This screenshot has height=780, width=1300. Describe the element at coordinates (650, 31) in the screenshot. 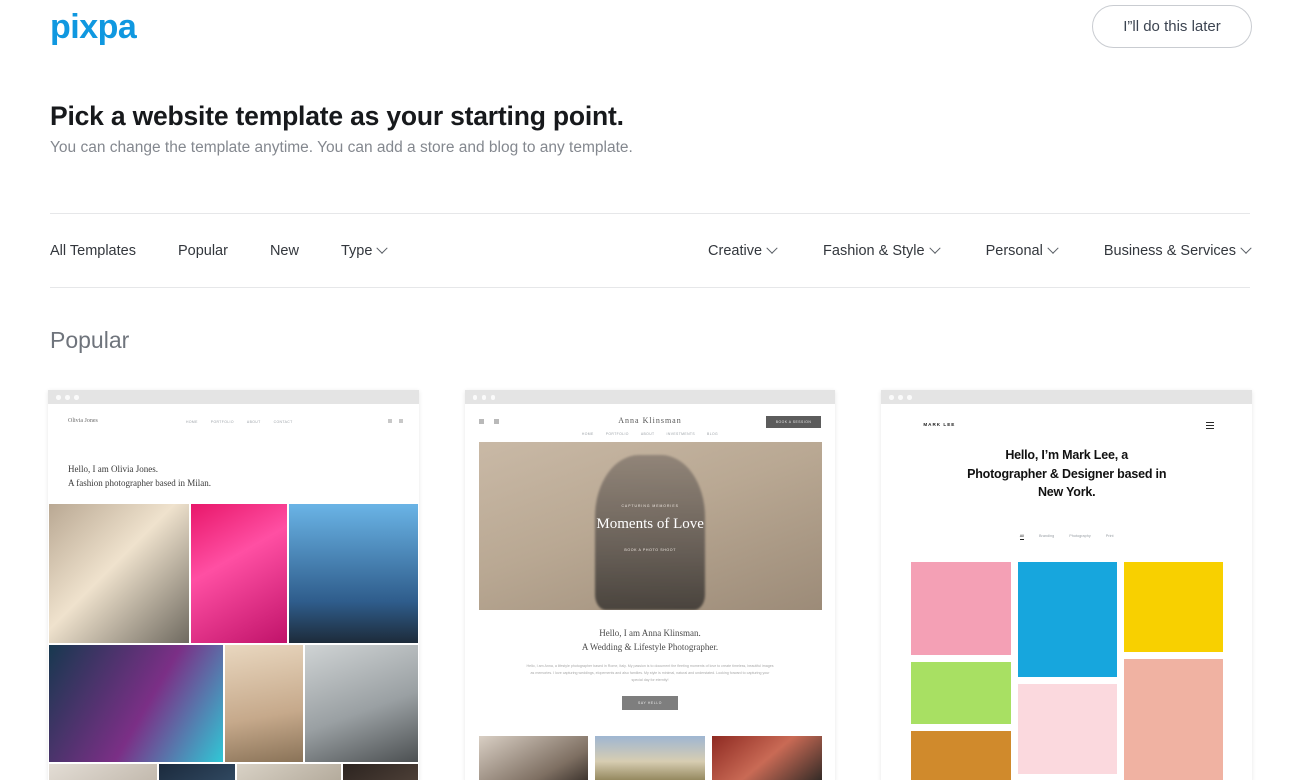

I see `top-bar: pixpa I”ll do this later` at that location.